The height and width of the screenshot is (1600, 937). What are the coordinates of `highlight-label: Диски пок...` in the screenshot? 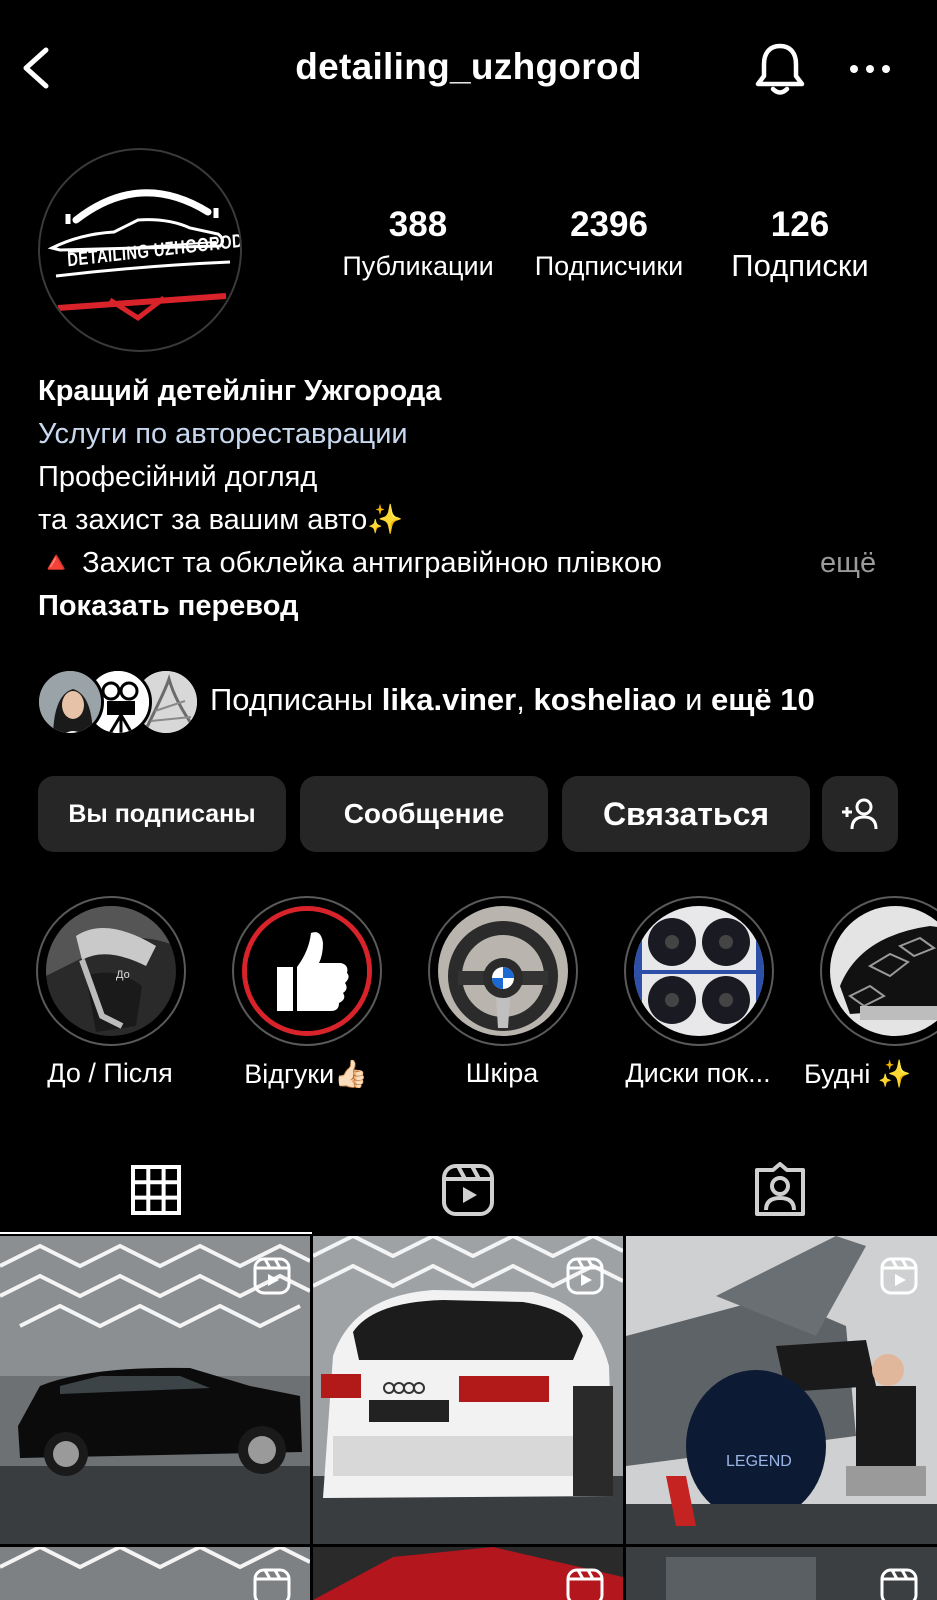 It's located at (698, 1073).